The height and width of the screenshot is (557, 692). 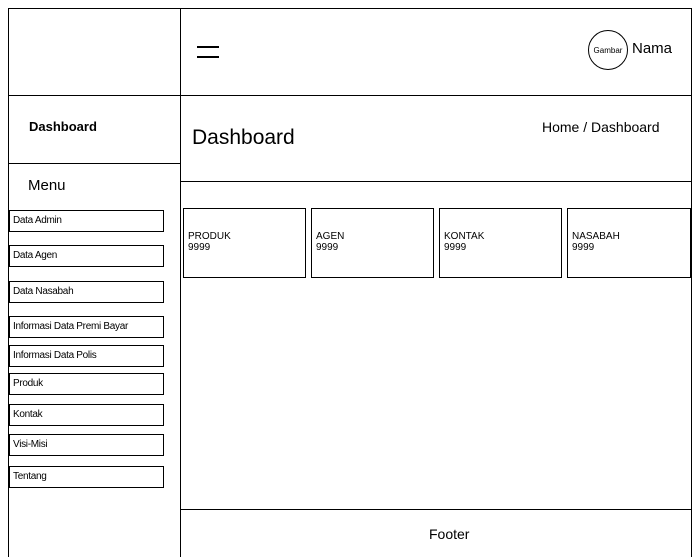 What do you see at coordinates (596, 236) in the screenshot?
I see `card-label: NASABAH` at bounding box center [596, 236].